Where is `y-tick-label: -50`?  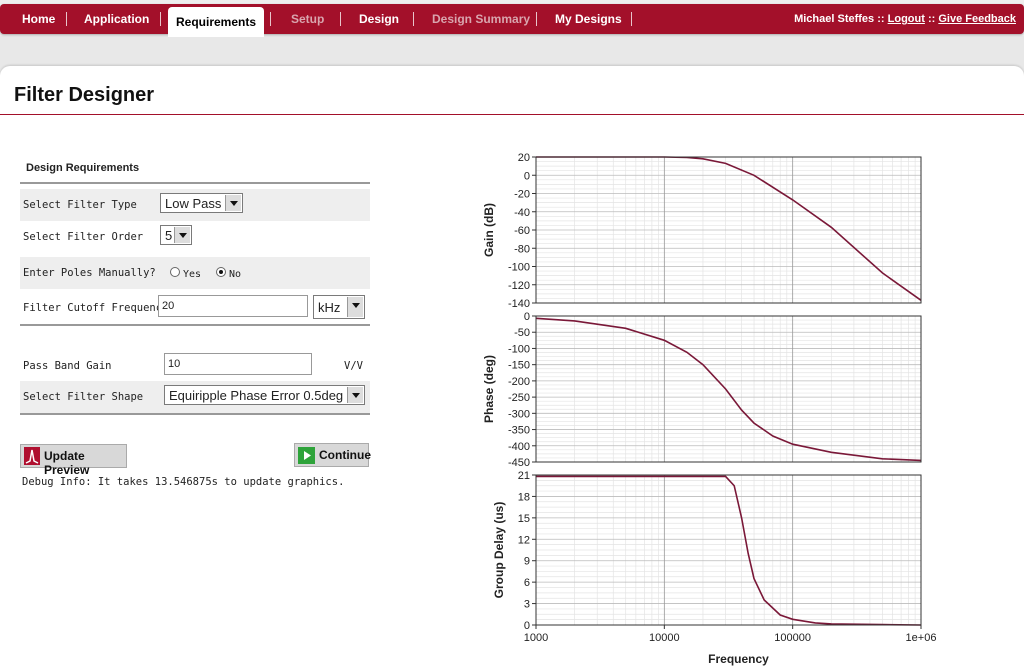 y-tick-label: -50 is located at coordinates (522, 333).